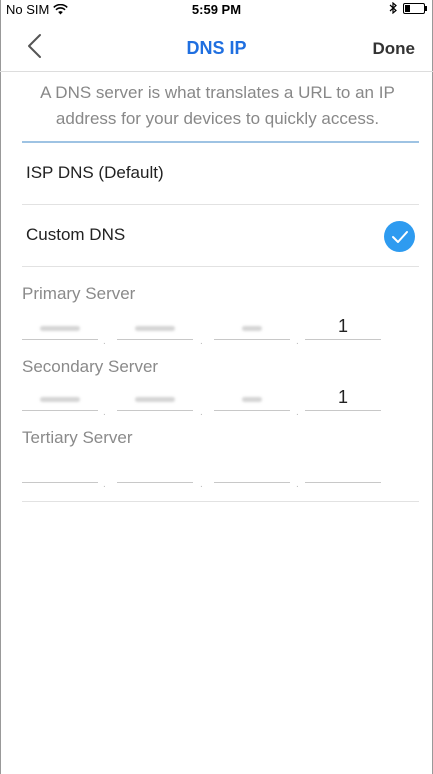  Describe the element at coordinates (79, 293) in the screenshot. I see `primary-server-label: Primary Server` at that location.